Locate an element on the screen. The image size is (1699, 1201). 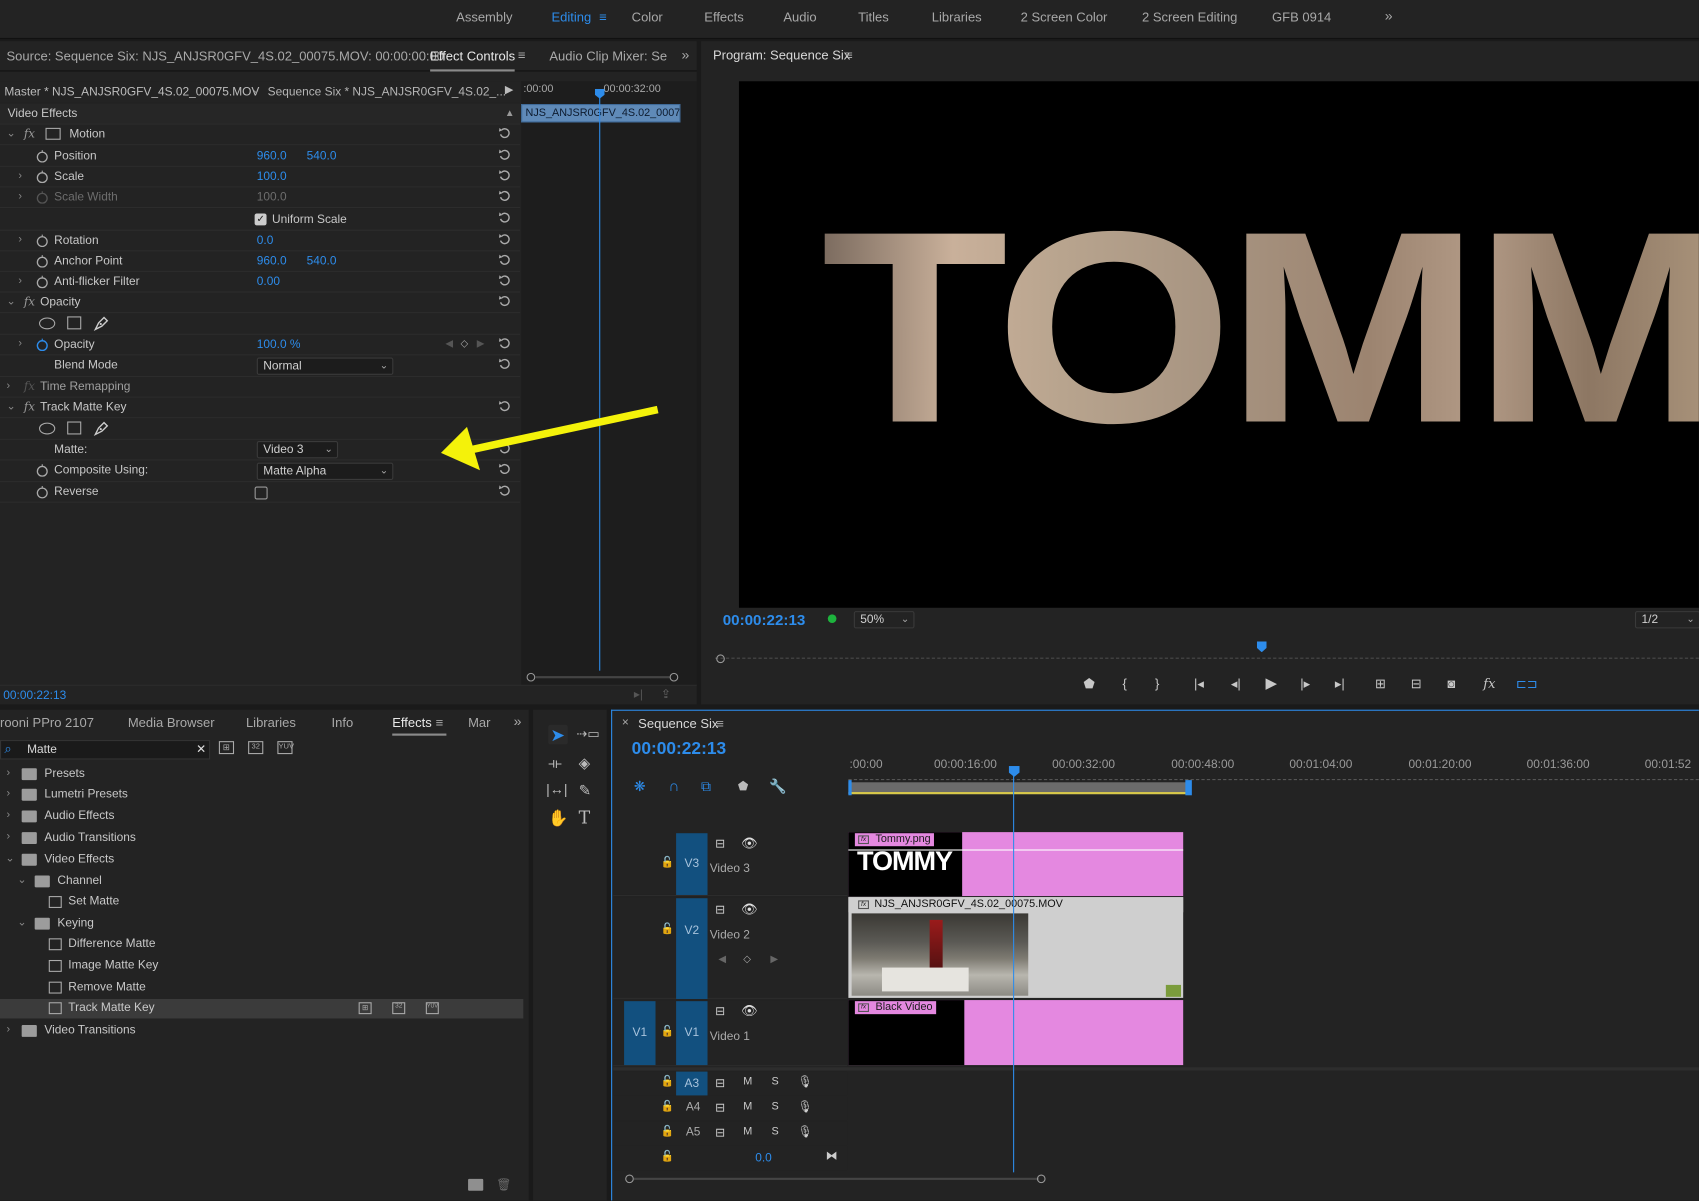
tab-effect-controls: Effect Controls is located at coordinates (473, 56).